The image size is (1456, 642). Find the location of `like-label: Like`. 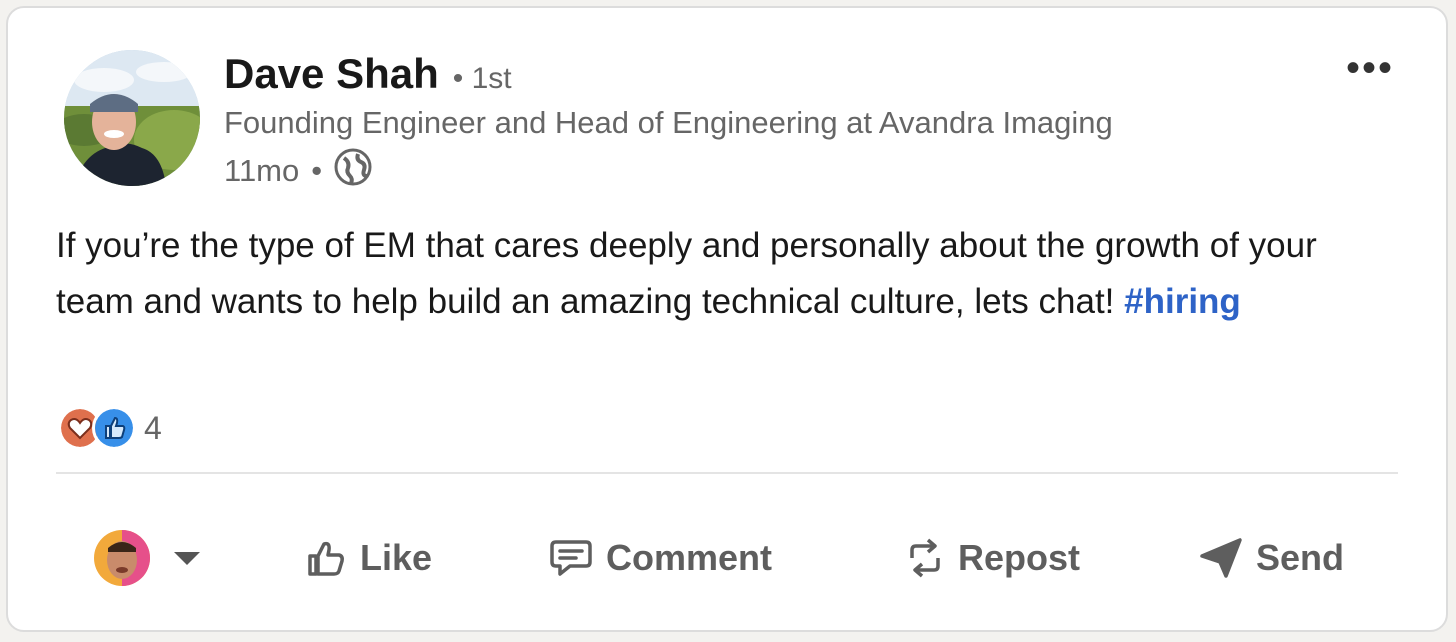

like-label: Like is located at coordinates (396, 557).